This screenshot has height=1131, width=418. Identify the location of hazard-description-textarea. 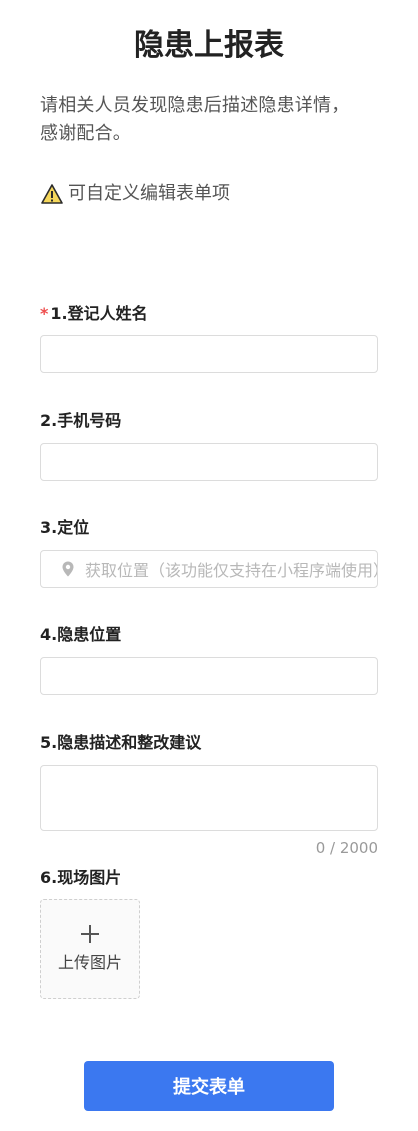
(209, 798).